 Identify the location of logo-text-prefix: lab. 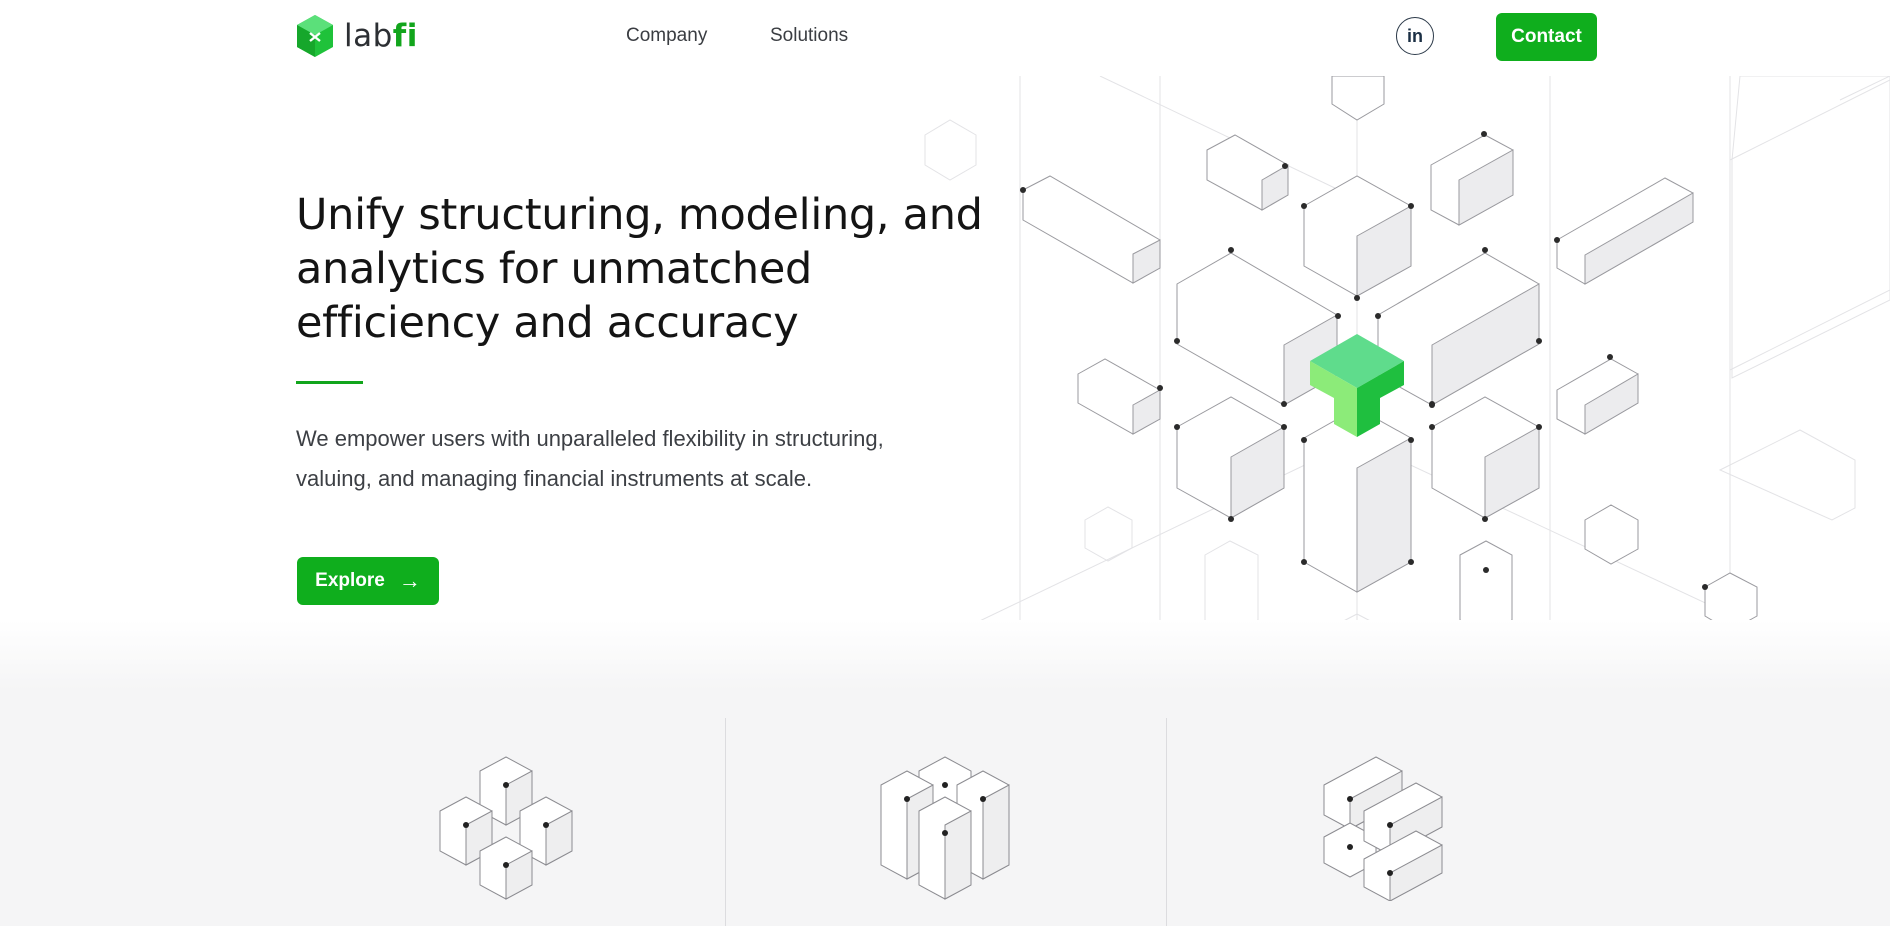
(368, 36).